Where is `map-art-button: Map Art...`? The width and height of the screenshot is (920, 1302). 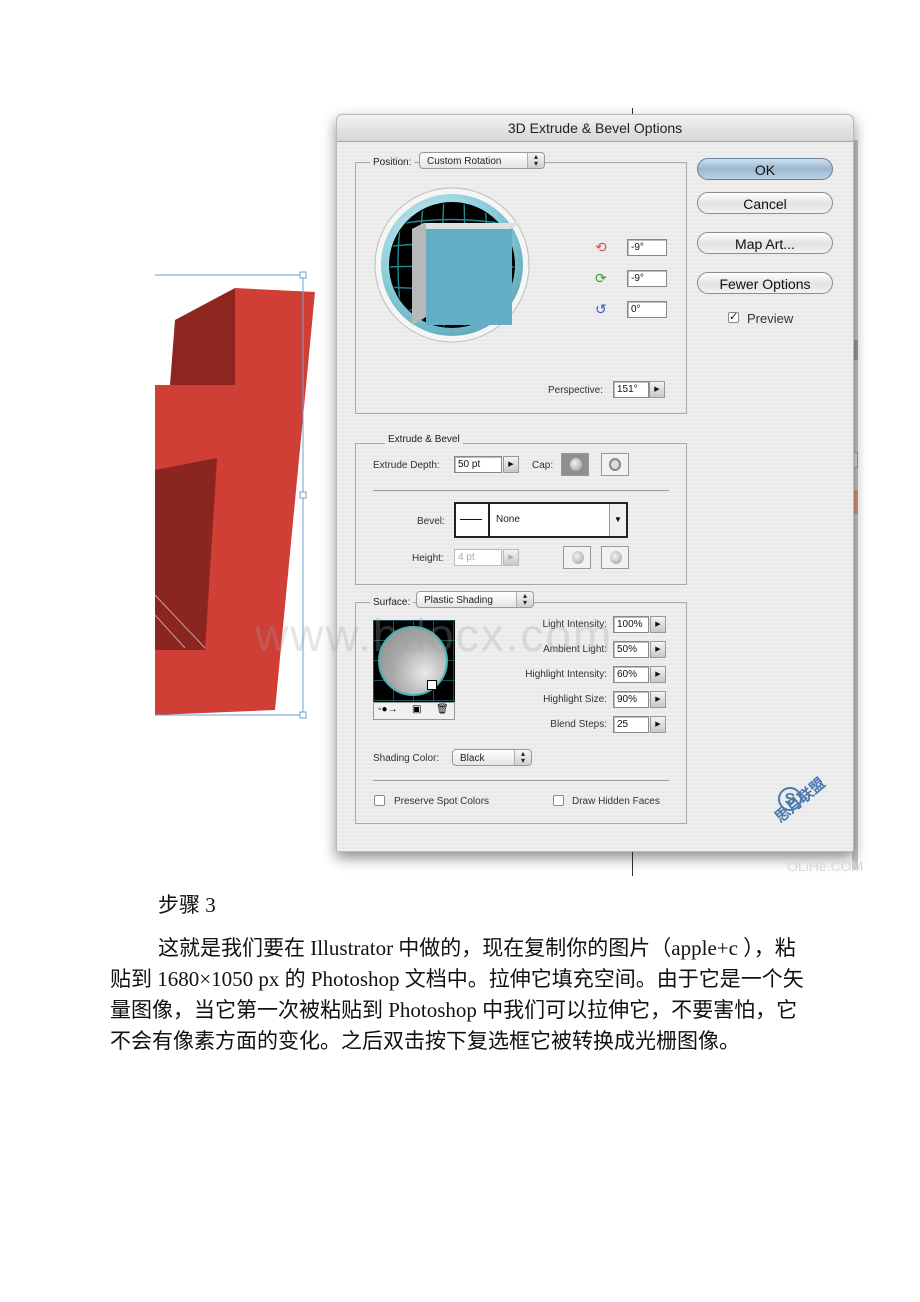 map-art-button: Map Art... is located at coordinates (765, 243).